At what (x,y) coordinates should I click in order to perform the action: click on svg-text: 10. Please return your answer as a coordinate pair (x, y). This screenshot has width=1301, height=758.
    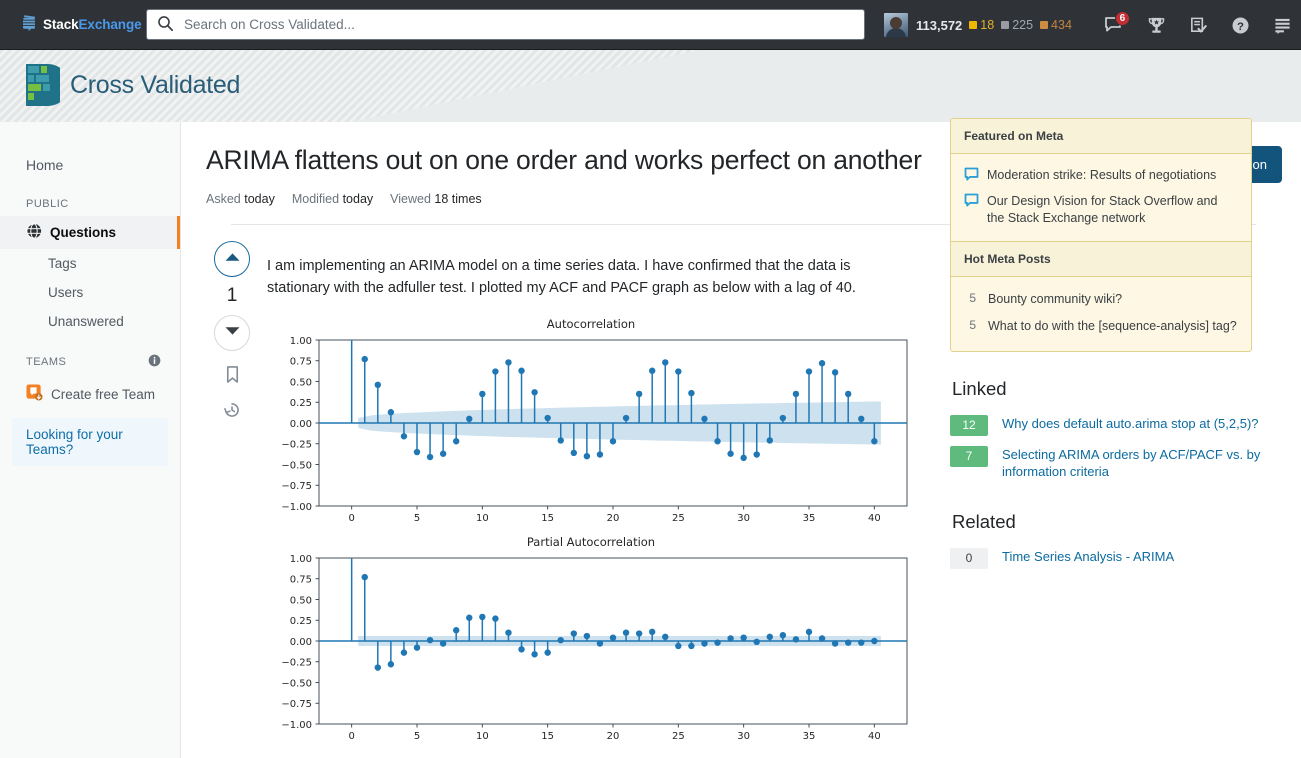
    Looking at the image, I should click on (482, 518).